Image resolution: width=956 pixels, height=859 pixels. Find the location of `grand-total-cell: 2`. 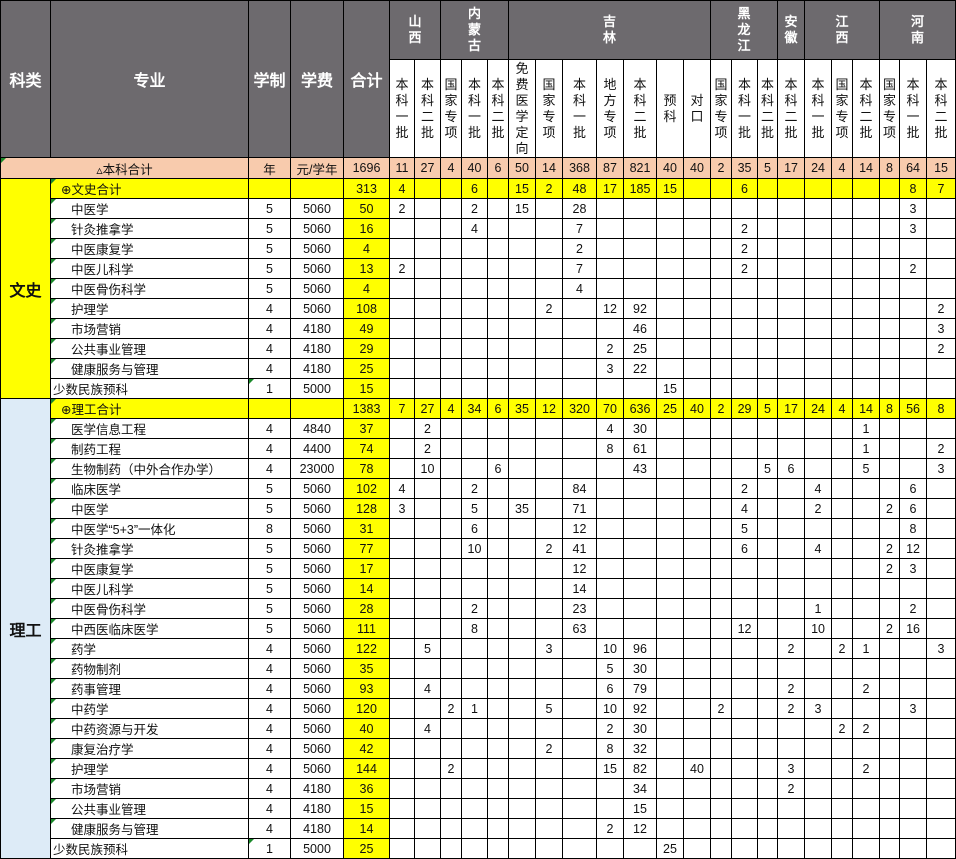

grand-total-cell: 2 is located at coordinates (721, 168).